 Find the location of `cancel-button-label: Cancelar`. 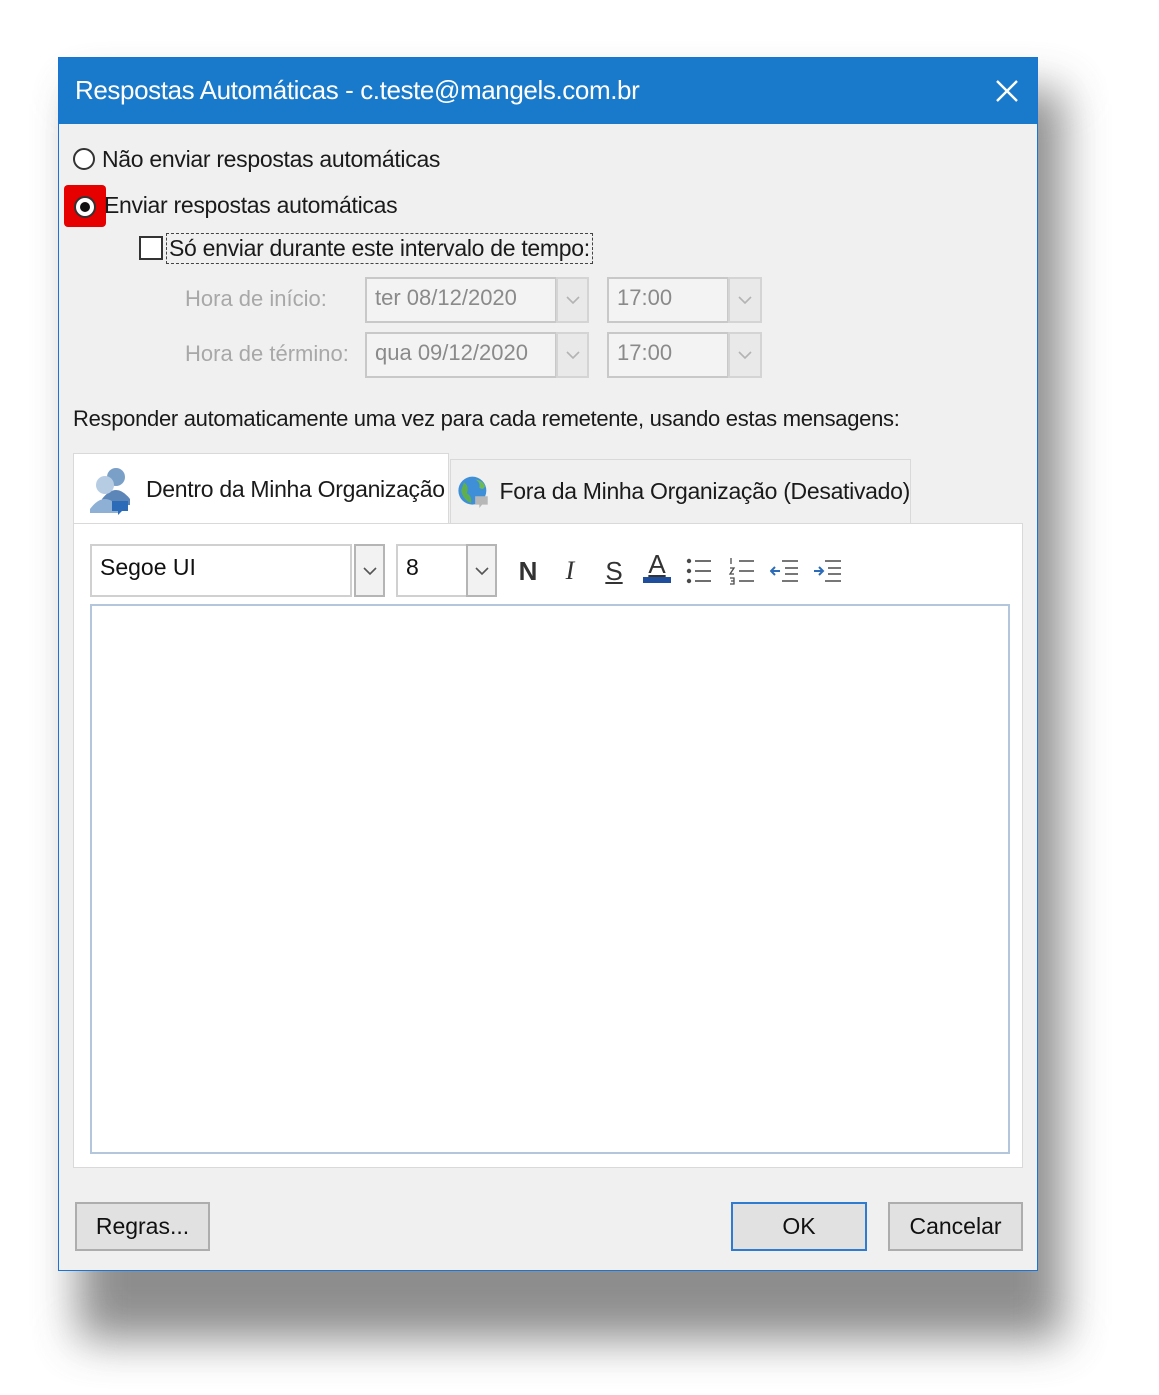

cancel-button-label: Cancelar is located at coordinates (955, 1226).